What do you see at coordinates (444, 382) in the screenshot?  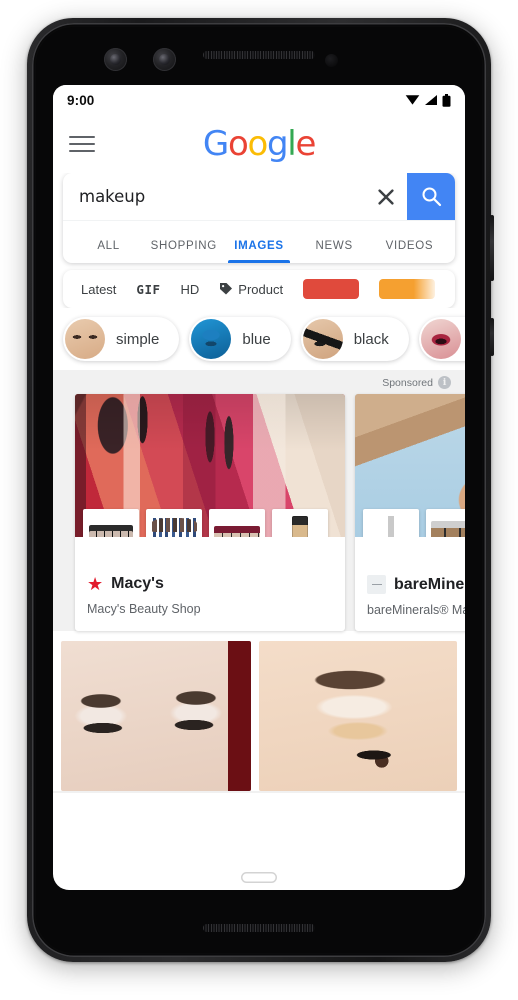 I see `info-icon: i` at bounding box center [444, 382].